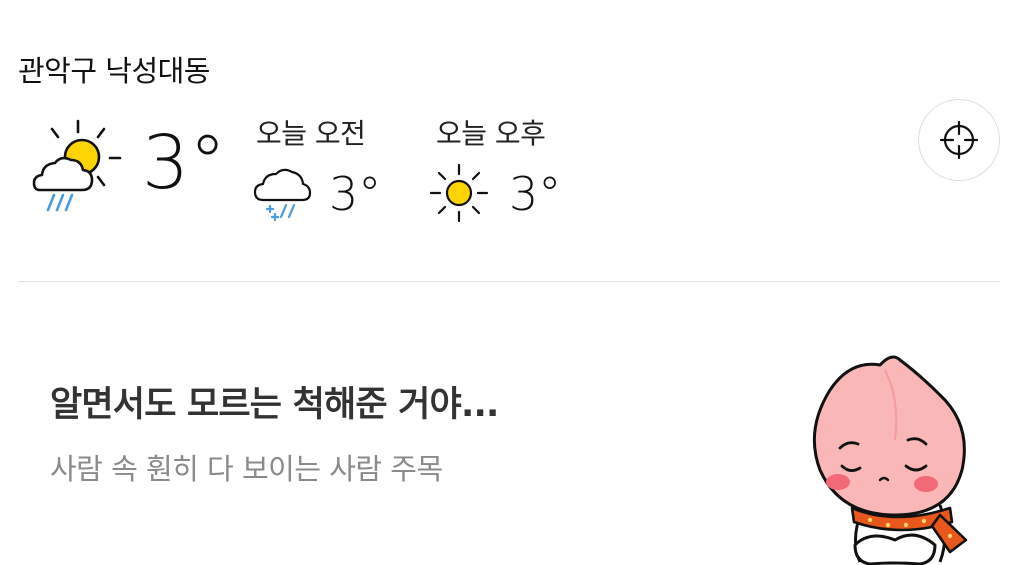  What do you see at coordinates (355, 194) in the screenshot?
I see `forecast-morning-temp: 3°` at bounding box center [355, 194].